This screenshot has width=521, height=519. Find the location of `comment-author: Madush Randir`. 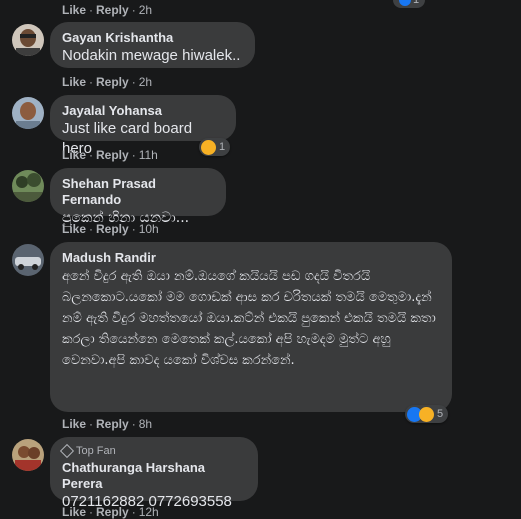

comment-author: Madush Randir is located at coordinates (251, 258).